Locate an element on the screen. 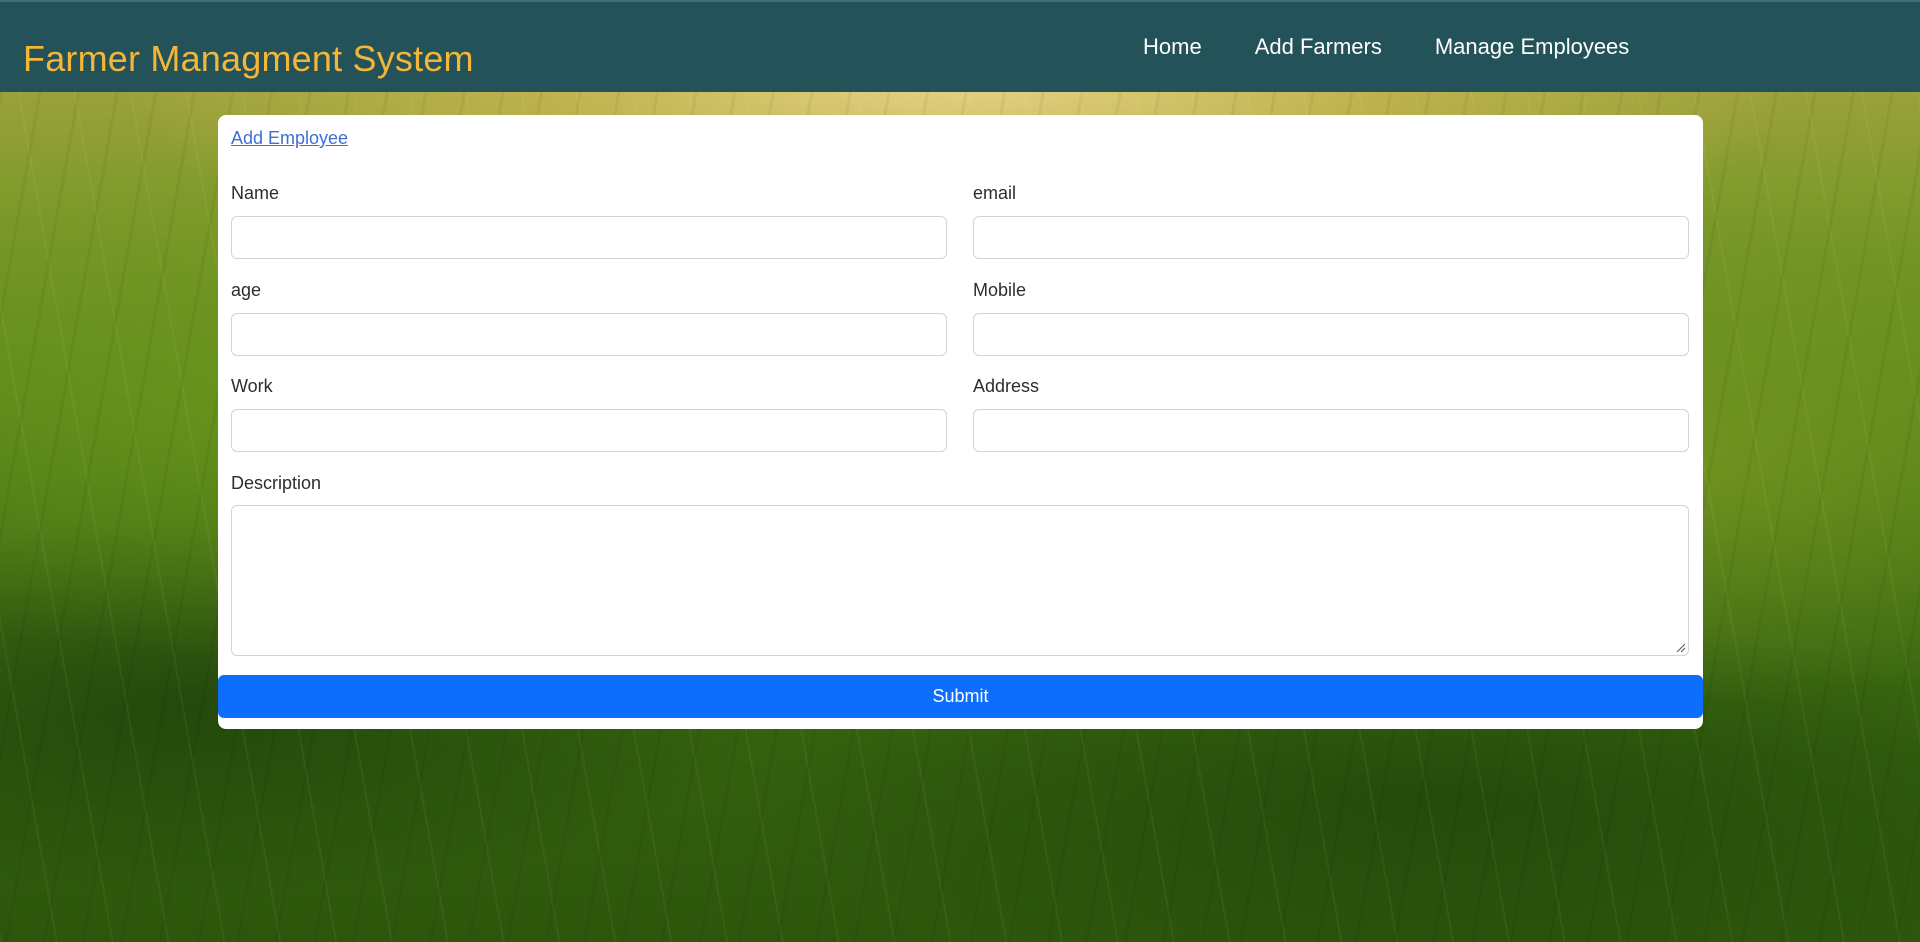 Image resolution: width=1920 pixels, height=942 pixels. mobile-input is located at coordinates (1331, 334).